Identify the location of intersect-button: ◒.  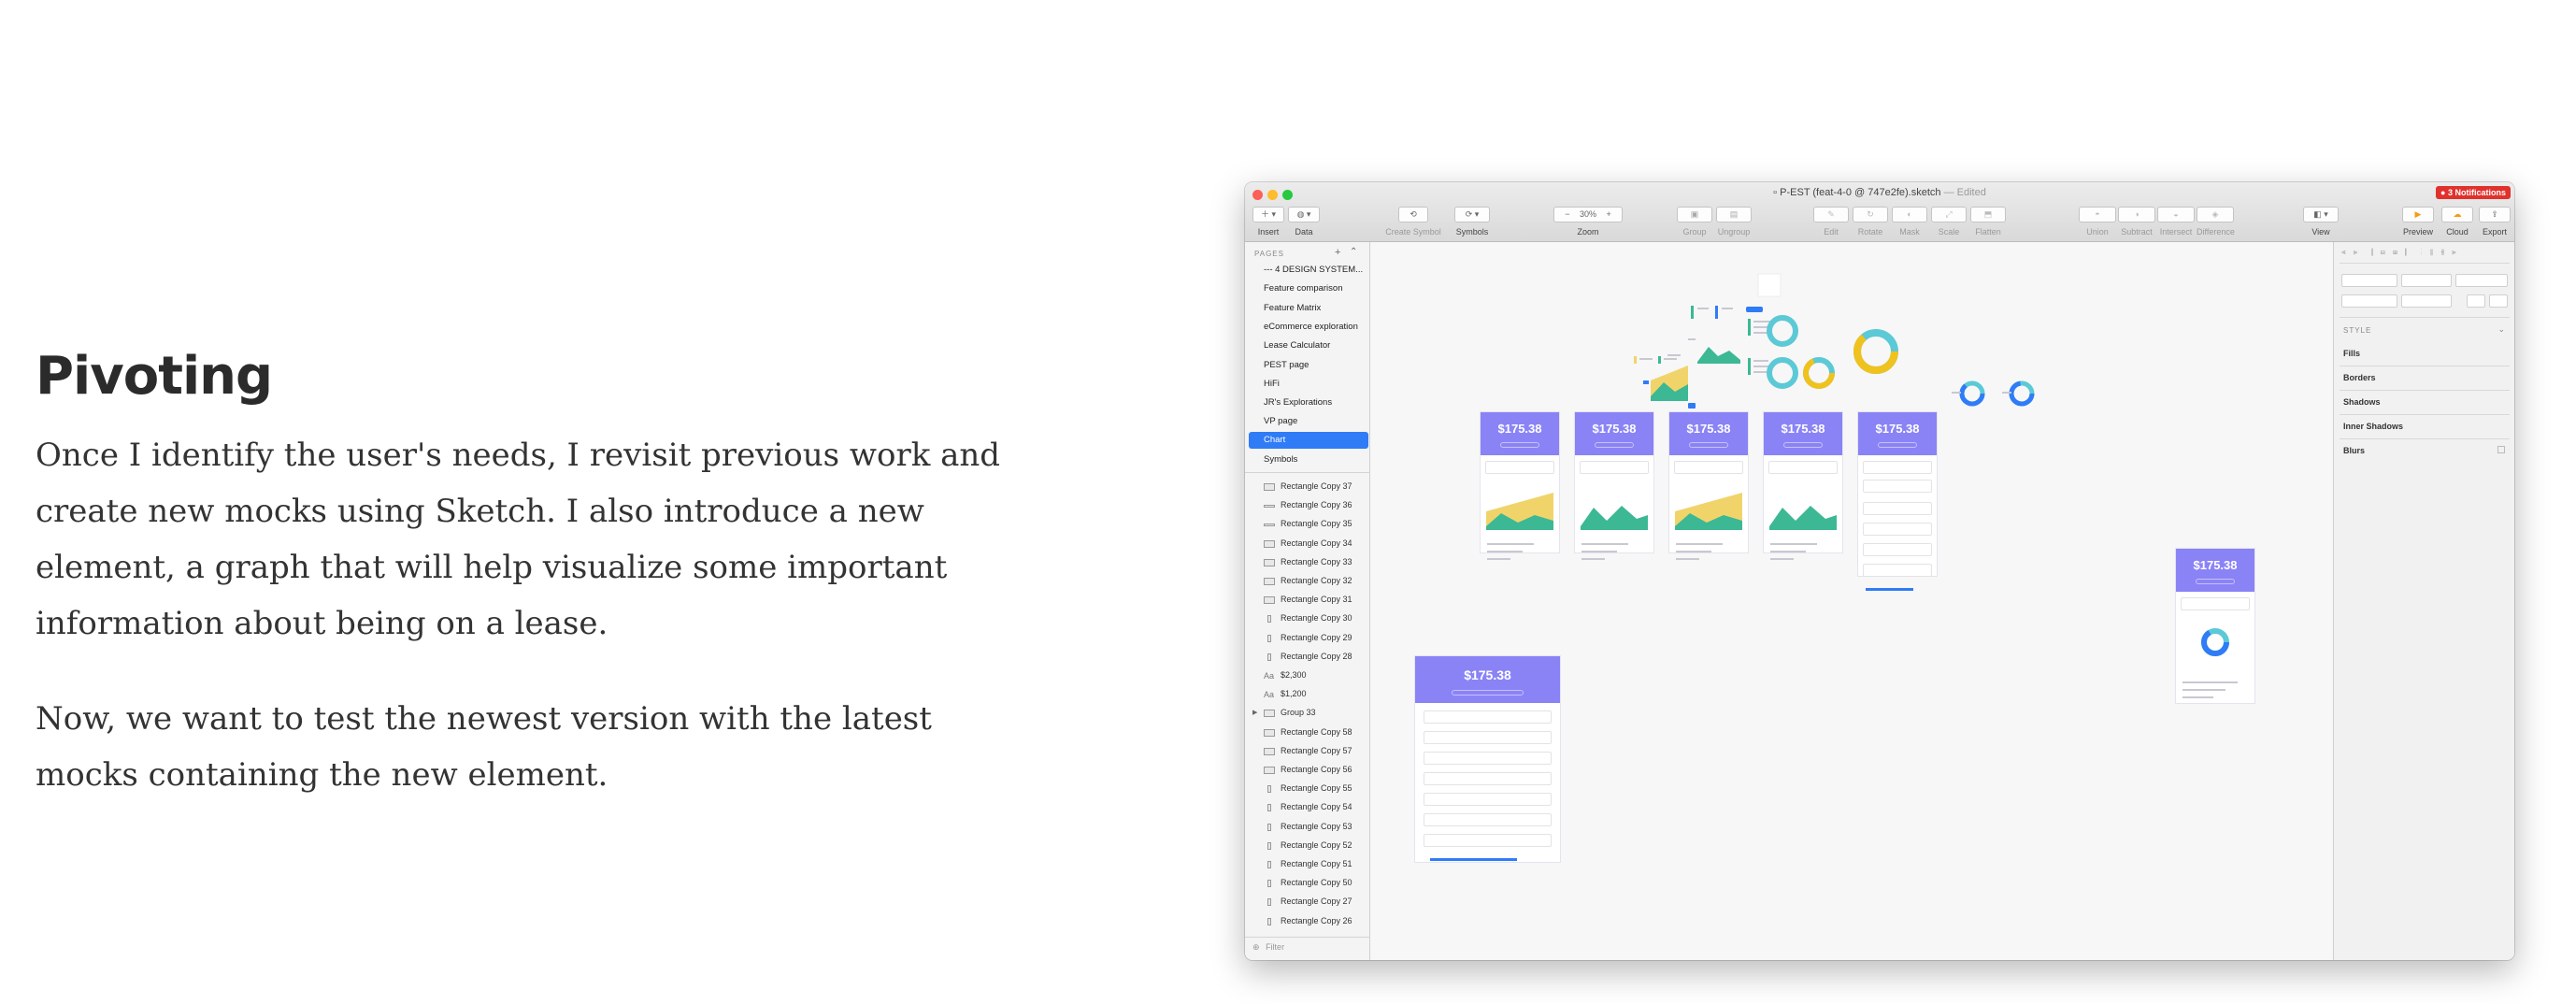
(2176, 214).